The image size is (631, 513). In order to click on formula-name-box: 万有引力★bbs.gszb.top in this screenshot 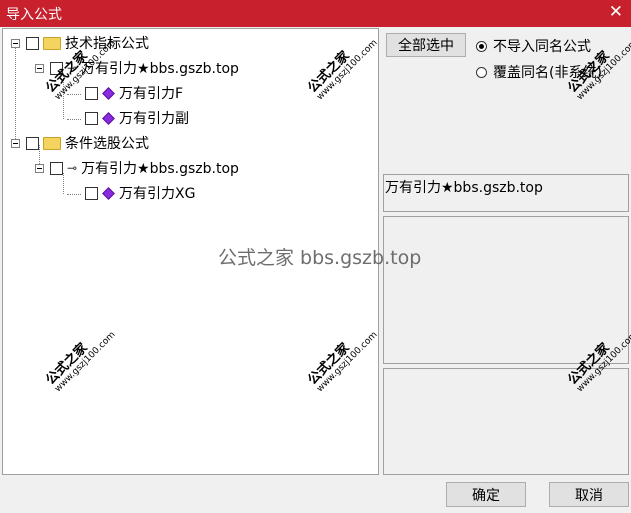, I will do `click(506, 193)`.